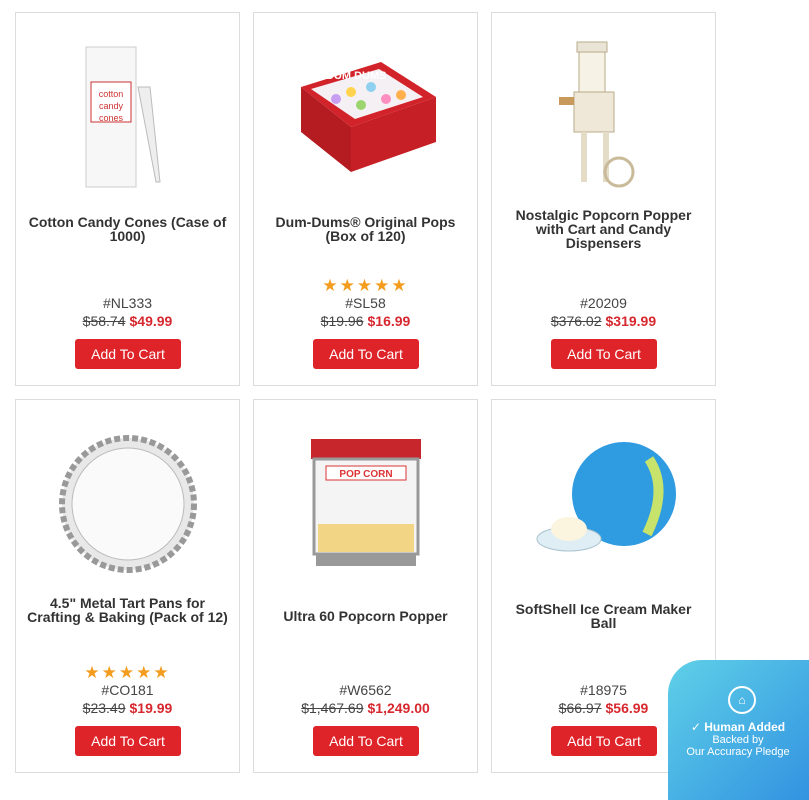 This screenshot has width=809, height=800. Describe the element at coordinates (365, 321) in the screenshot. I see `product-price: $19.96 $16.99` at that location.